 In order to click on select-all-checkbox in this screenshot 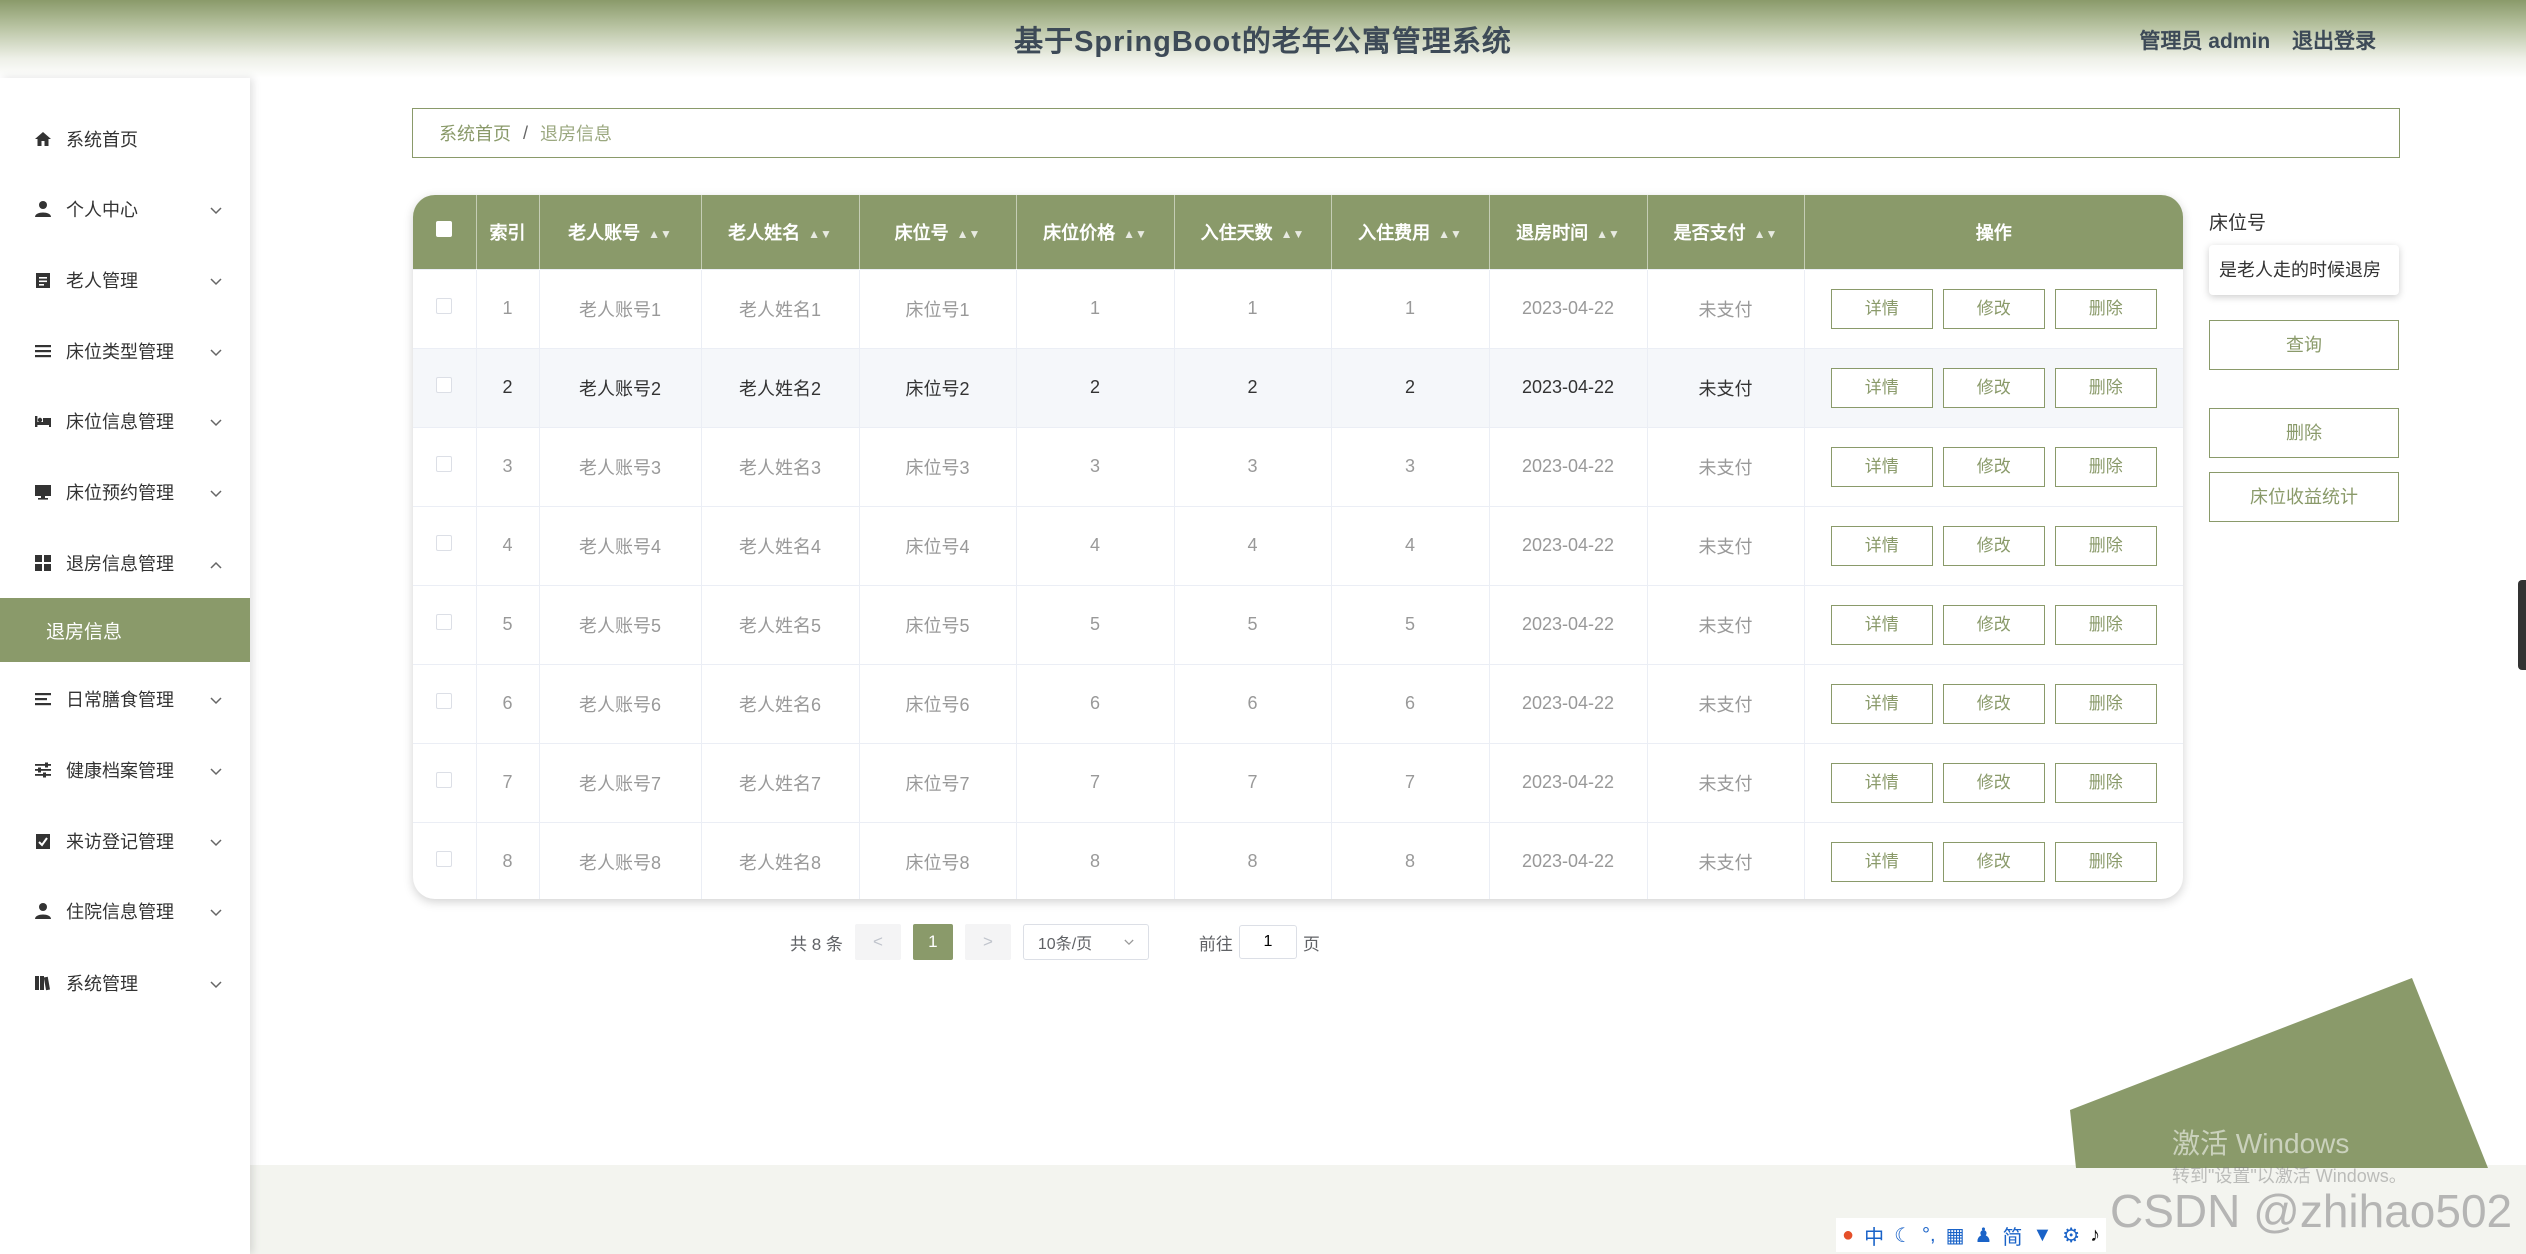, I will do `click(444, 229)`.